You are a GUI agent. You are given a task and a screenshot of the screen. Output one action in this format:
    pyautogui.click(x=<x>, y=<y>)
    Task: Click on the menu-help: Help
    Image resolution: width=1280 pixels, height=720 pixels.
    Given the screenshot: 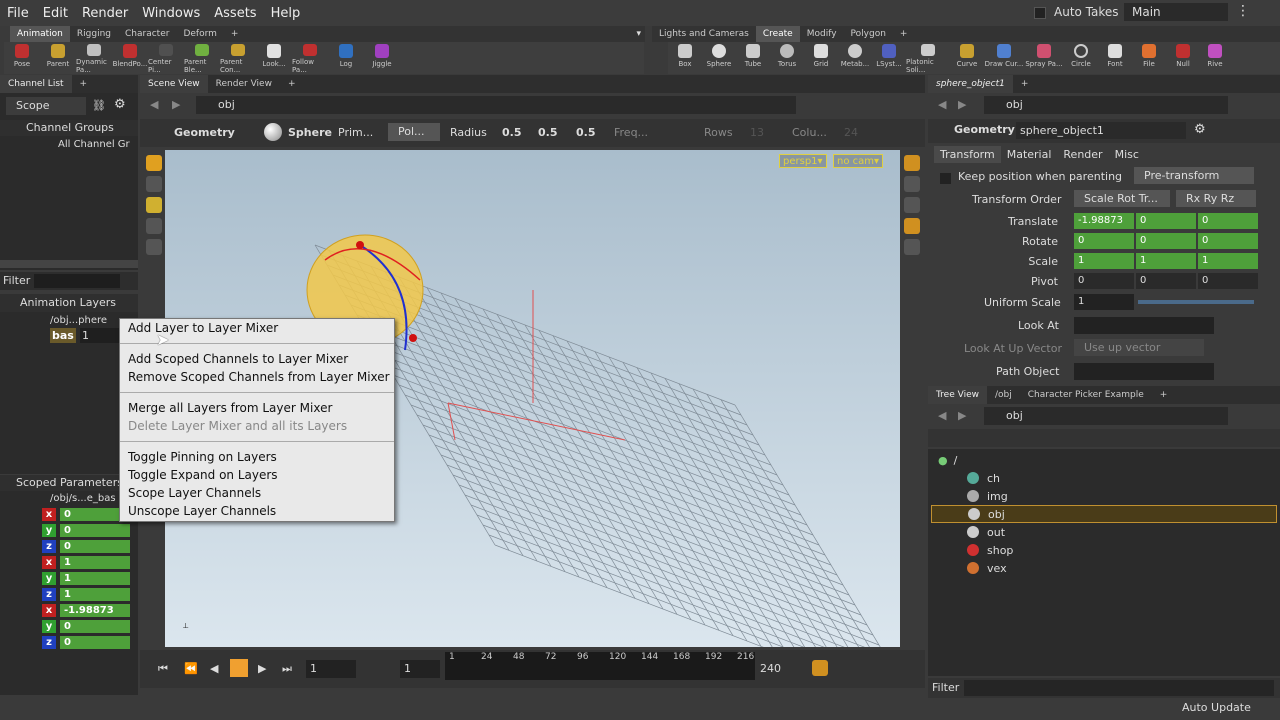 What is the action you would take?
    pyautogui.click(x=286, y=13)
    